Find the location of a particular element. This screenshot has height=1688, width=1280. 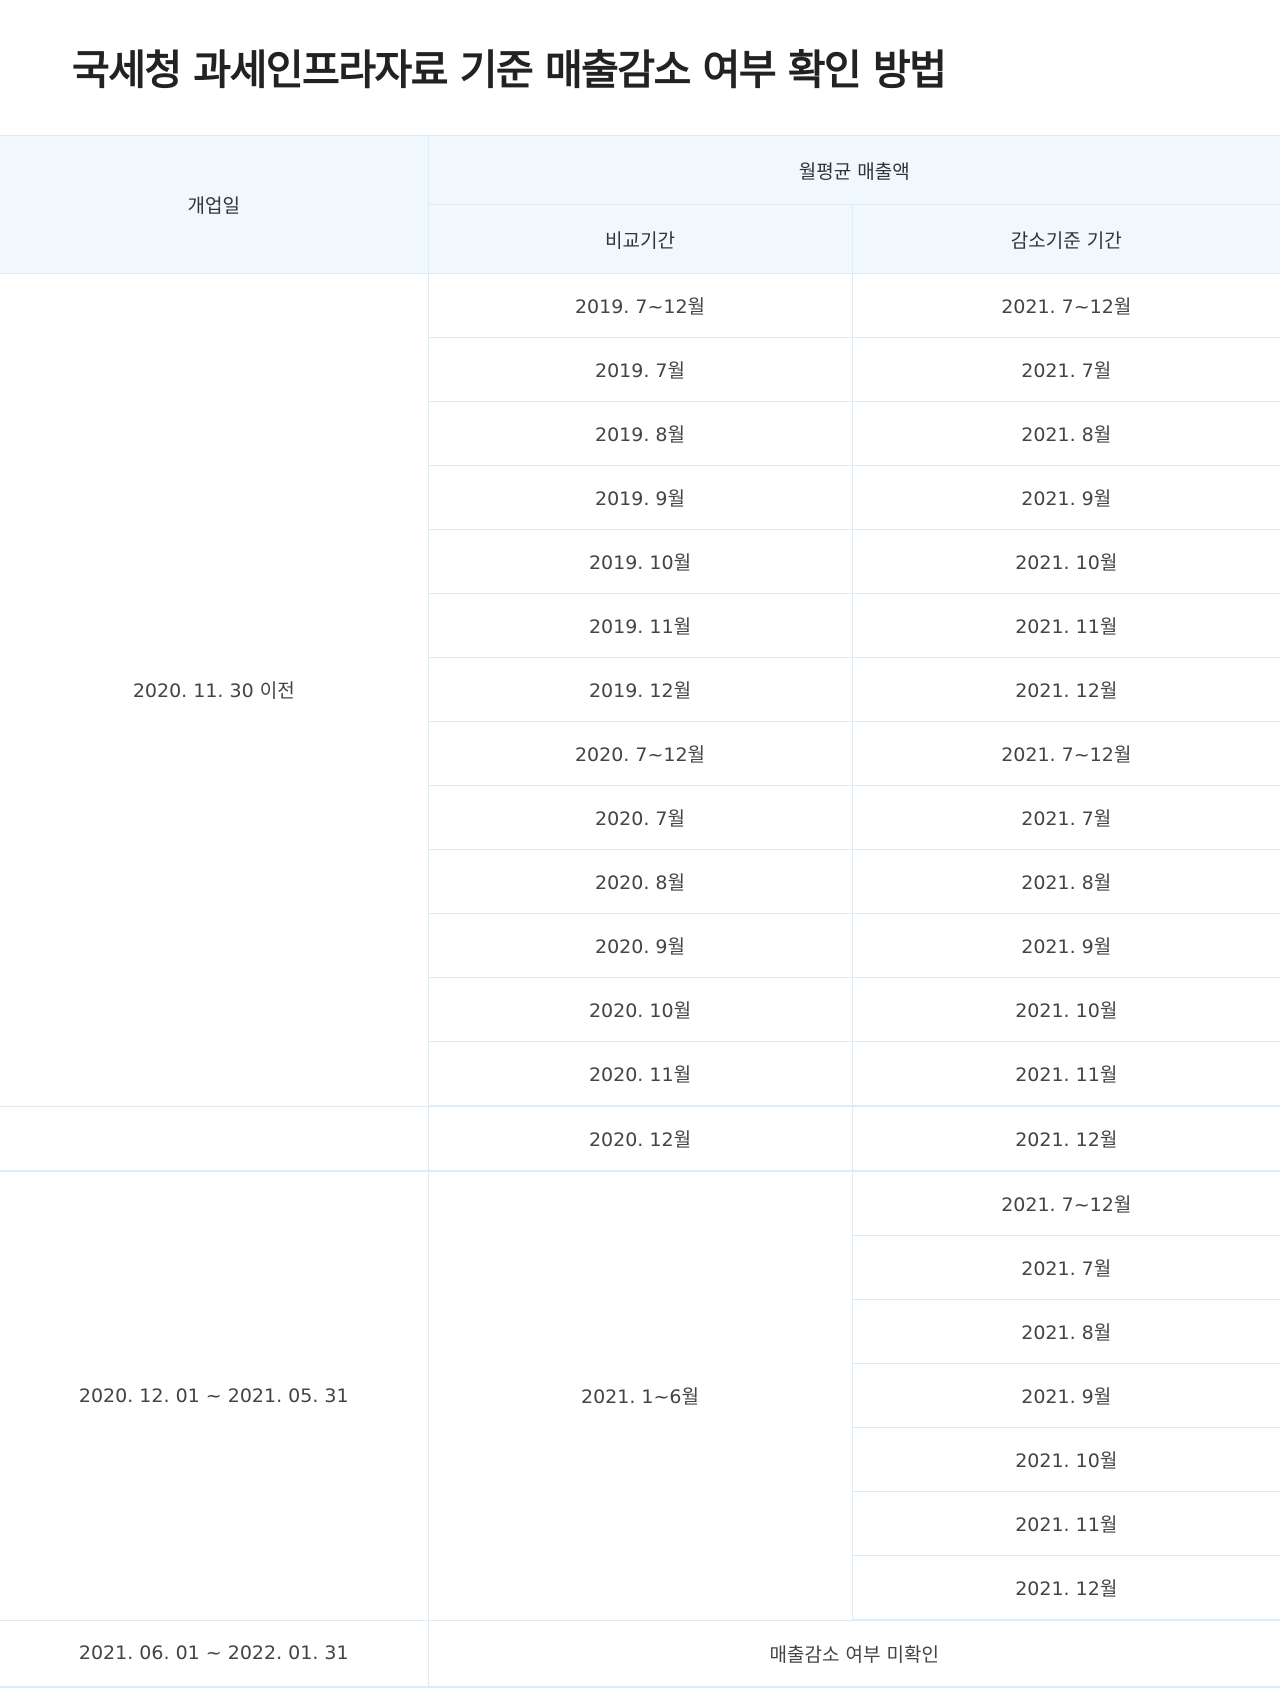

comparison-cell: 2019. 9월 is located at coordinates (640, 497).